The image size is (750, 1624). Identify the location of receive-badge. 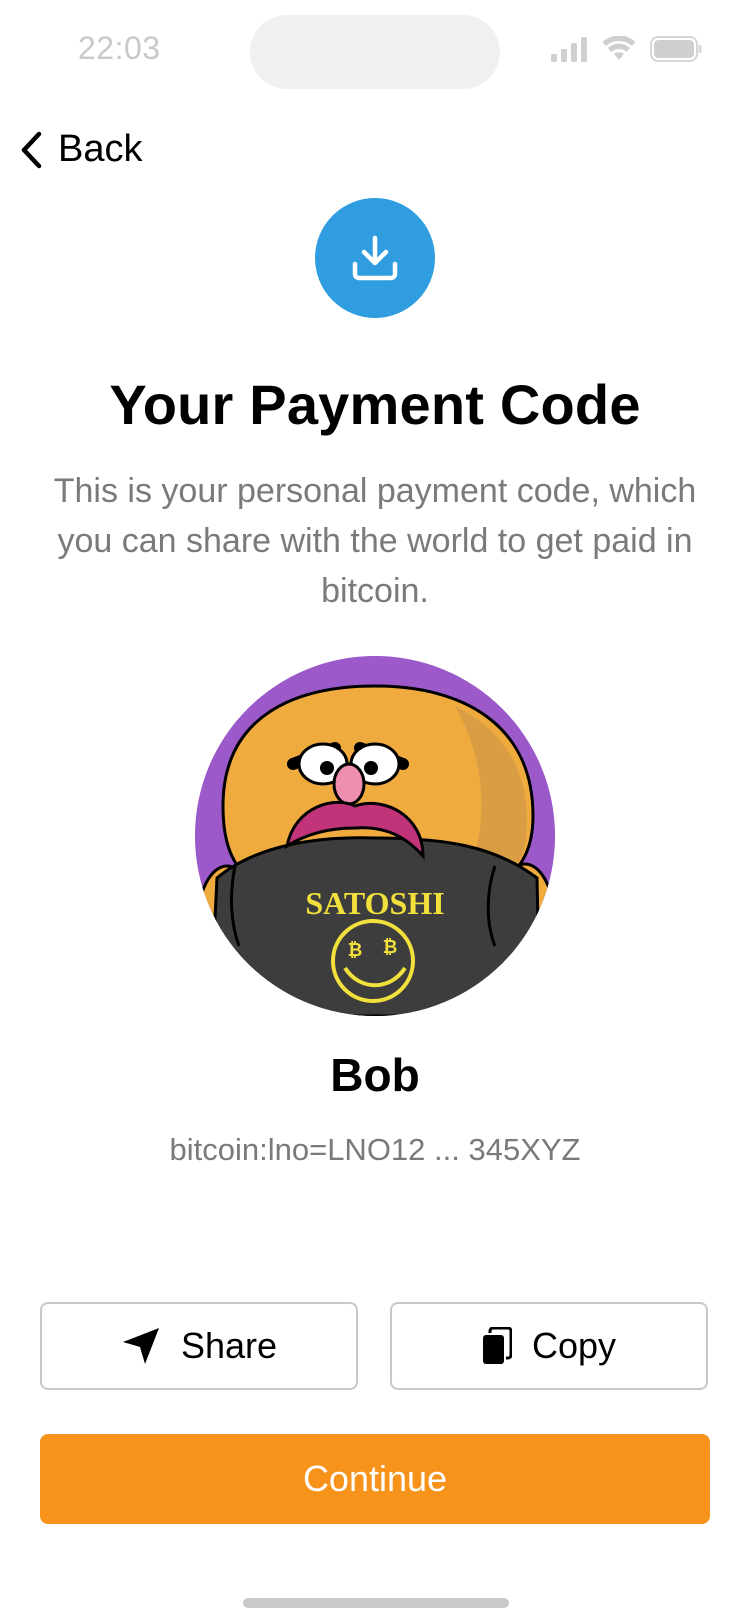
(375, 258).